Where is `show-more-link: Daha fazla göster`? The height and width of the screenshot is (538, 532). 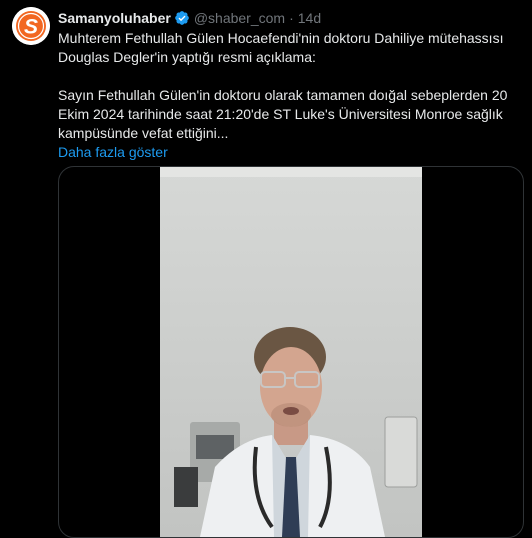 show-more-link: Daha fazla göster is located at coordinates (291, 152).